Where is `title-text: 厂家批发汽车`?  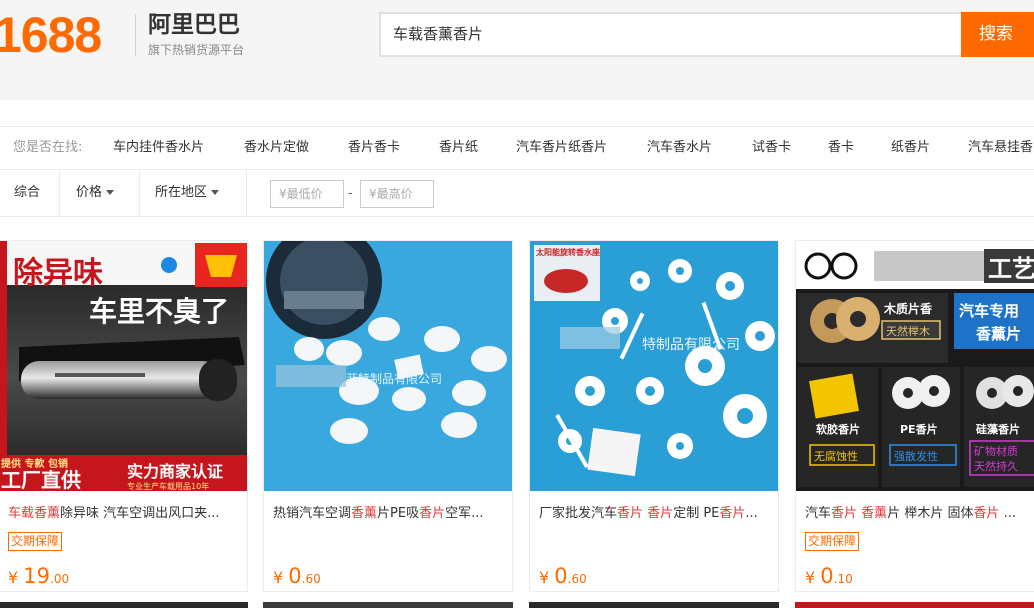
title-text: 厂家批发汽车 is located at coordinates (578, 513).